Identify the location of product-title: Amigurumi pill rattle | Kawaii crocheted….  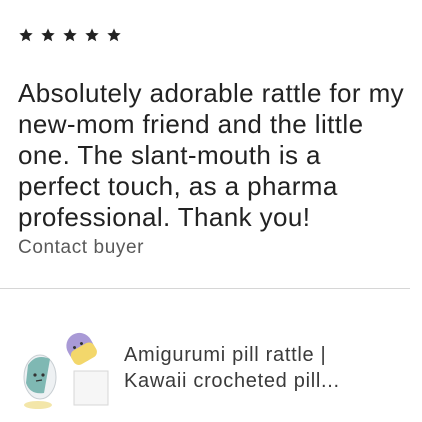
(269, 368).